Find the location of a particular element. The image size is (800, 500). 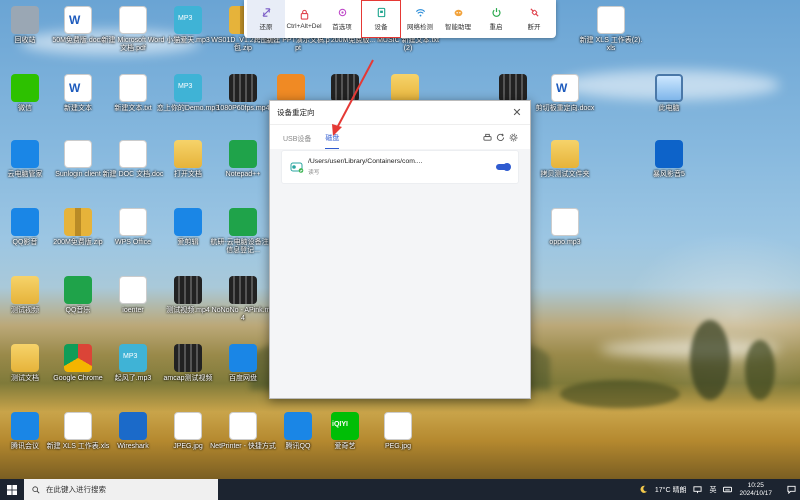

tab-disk: 磁盘 is located at coordinates (332, 141).